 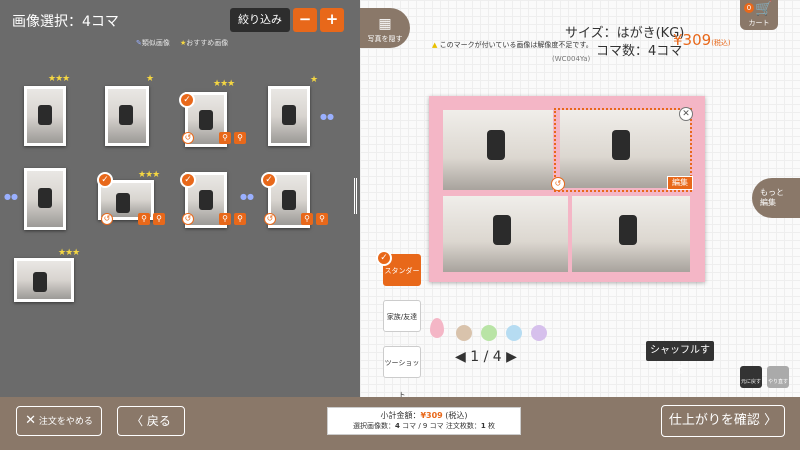 I want to click on zoom-out-button: −, so click(x=305, y=20).